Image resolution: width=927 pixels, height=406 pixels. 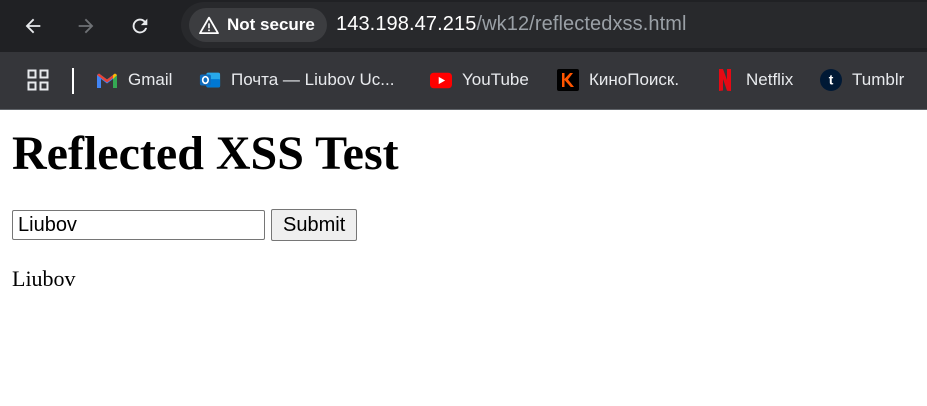 I want to click on youtube-icon, so click(x=441, y=80).